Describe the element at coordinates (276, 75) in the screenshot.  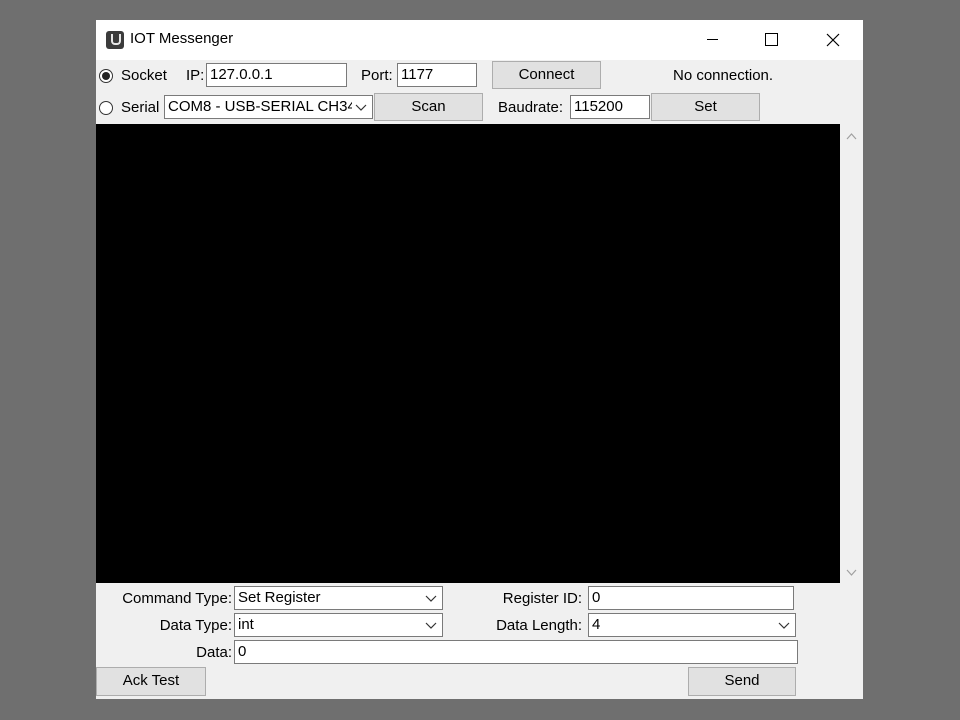
I see `ip-input: 127.0.0.1` at that location.